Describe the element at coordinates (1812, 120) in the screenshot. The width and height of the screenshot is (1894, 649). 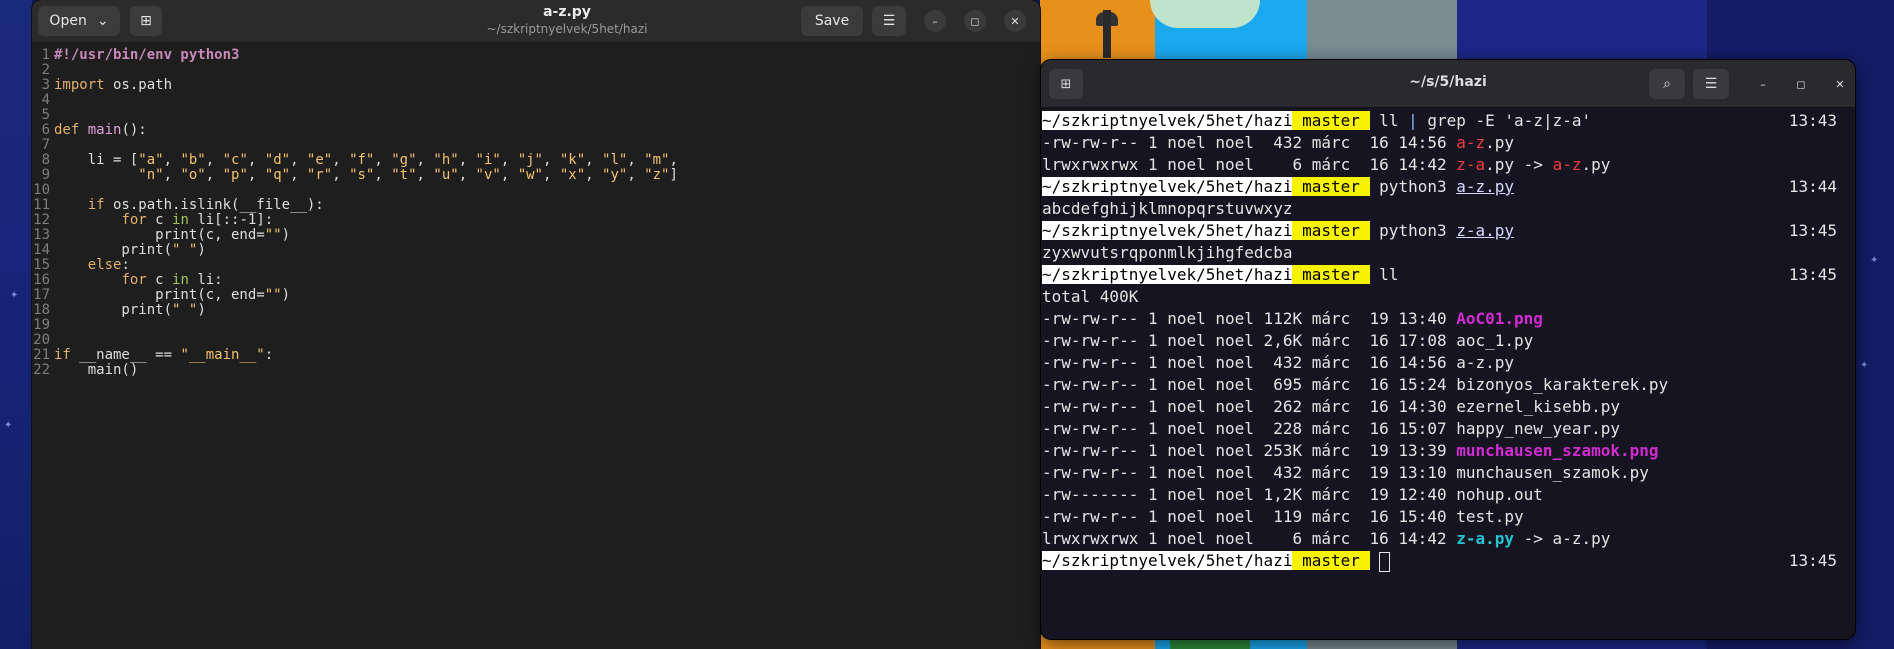
I see `timestamp: 13:43` at that location.